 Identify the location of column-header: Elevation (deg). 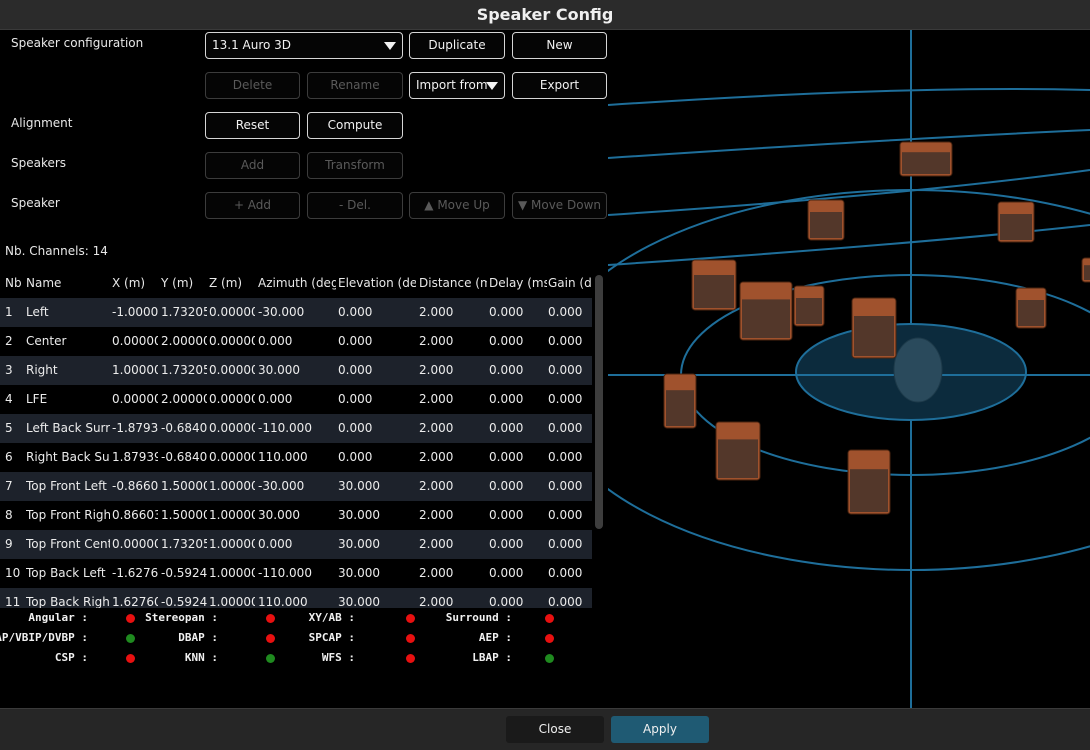
(377, 283).